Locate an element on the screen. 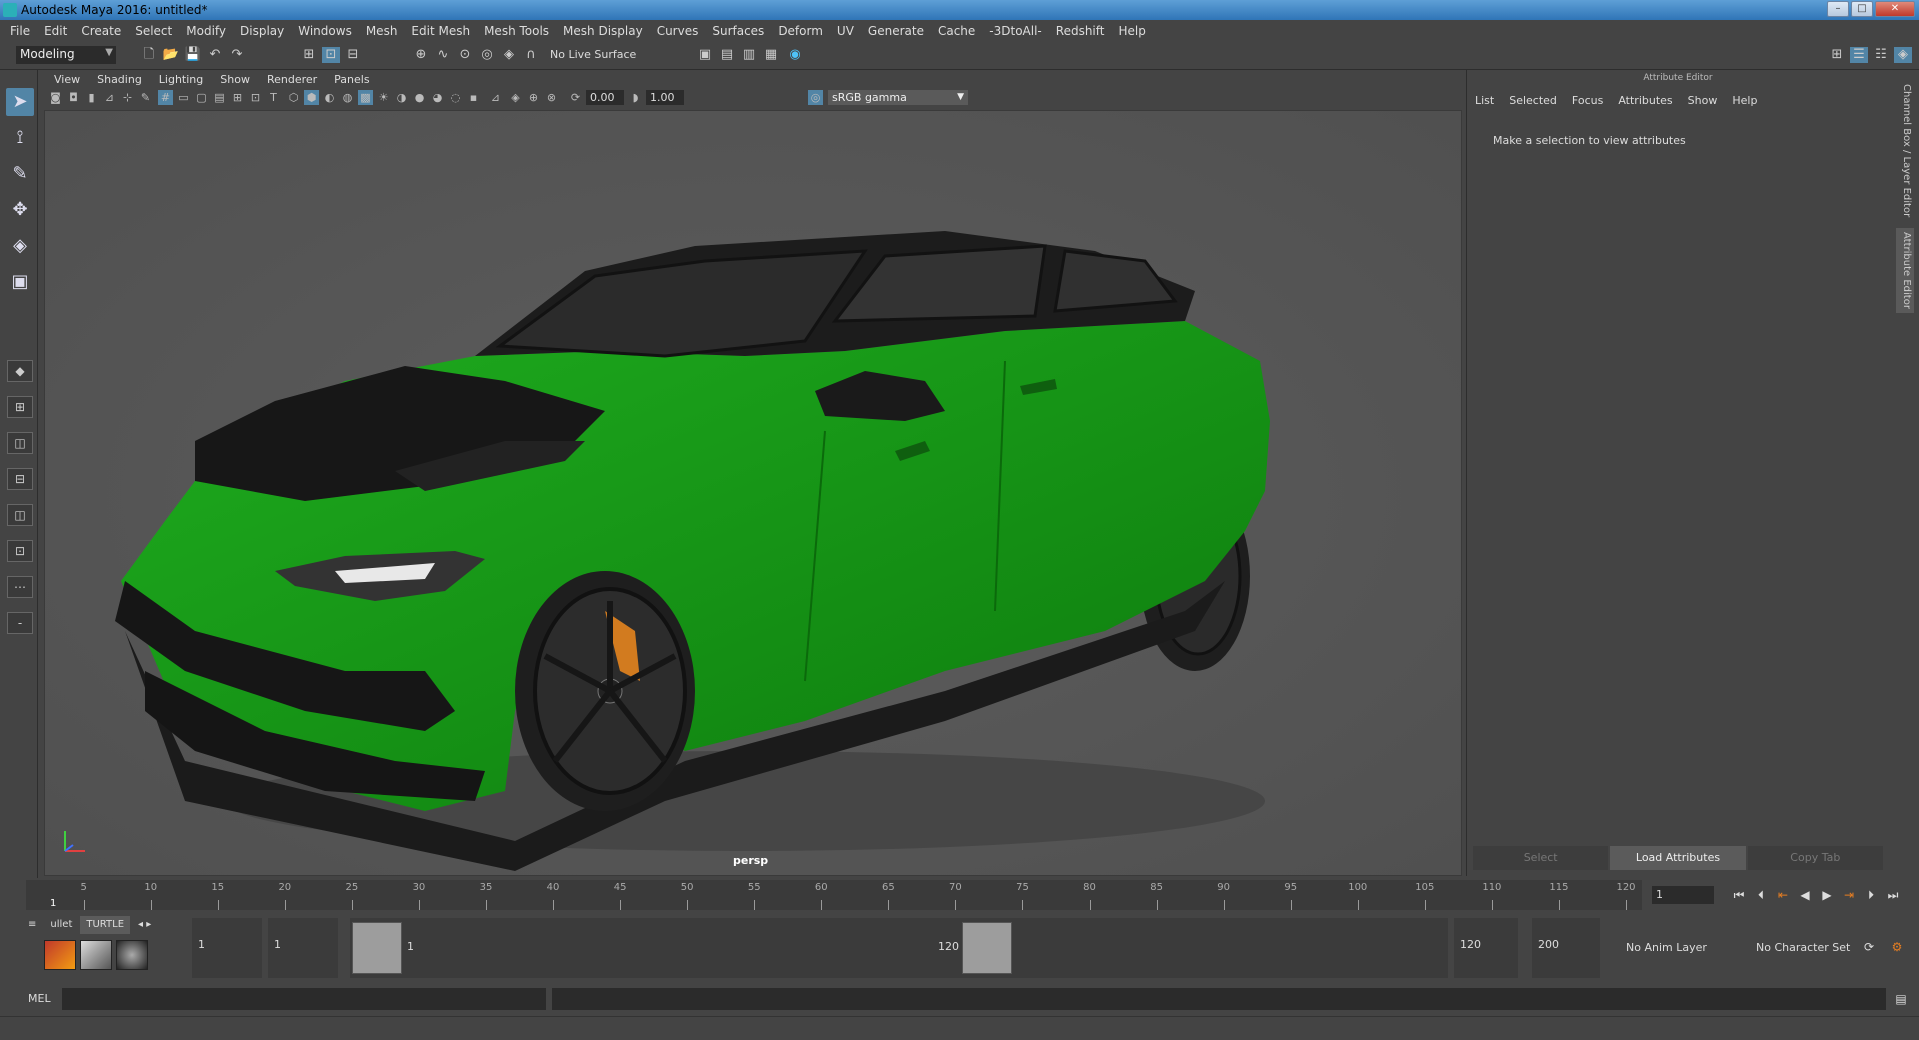  step-back-frame-icon: ⇤ is located at coordinates (1783, 895).